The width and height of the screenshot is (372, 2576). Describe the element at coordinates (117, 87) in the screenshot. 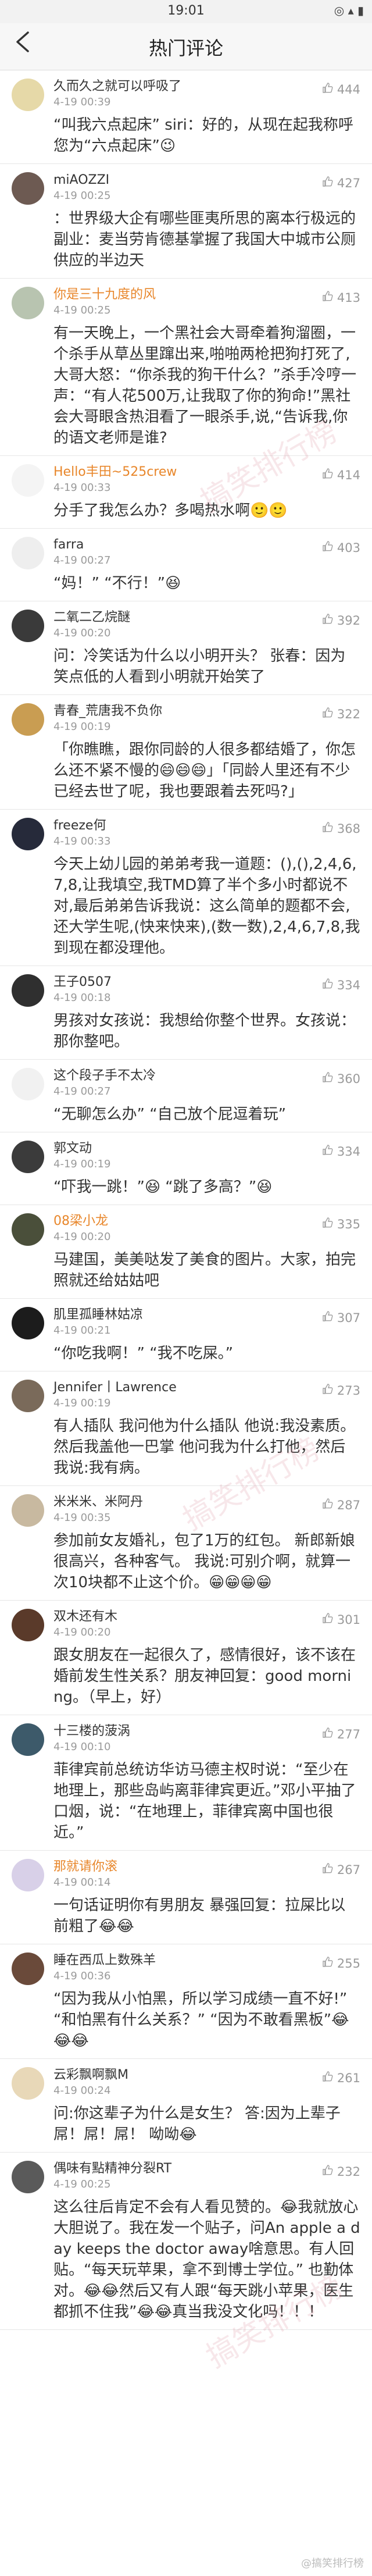

I see `username: 久而久之就可以呼吸了` at that location.